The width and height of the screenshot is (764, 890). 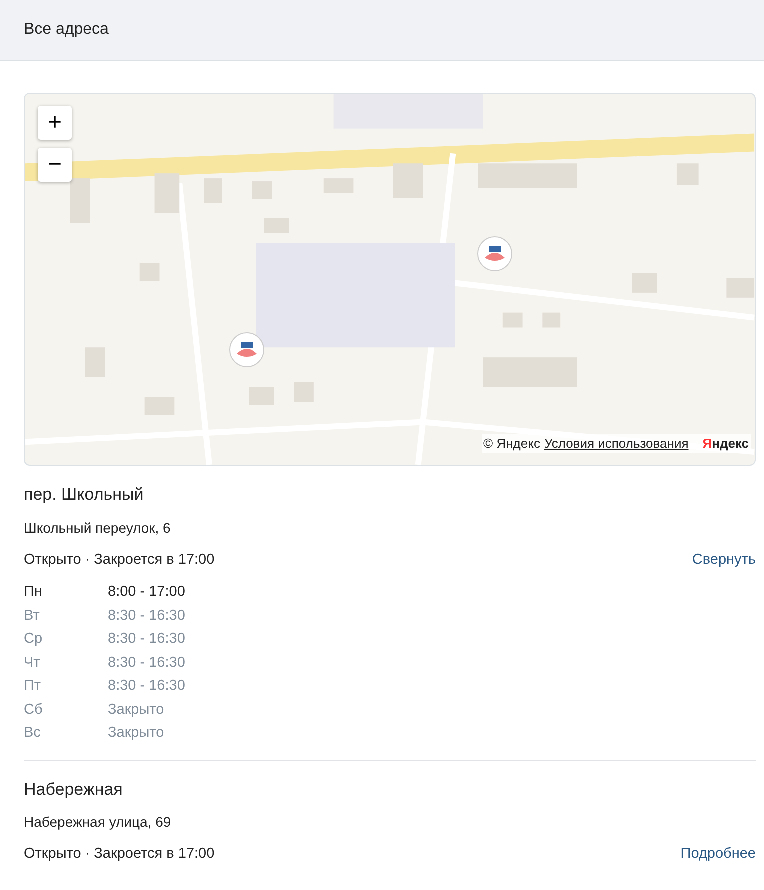 I want to click on weekday: Вт, so click(x=32, y=616).